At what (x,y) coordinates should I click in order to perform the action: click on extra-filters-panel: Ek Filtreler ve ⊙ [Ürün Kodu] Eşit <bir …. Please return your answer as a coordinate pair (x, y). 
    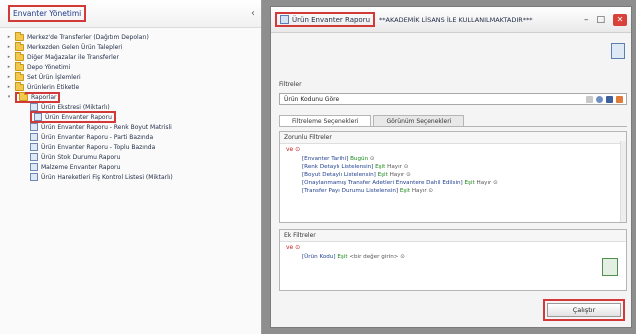
    Looking at the image, I should click on (453, 260).